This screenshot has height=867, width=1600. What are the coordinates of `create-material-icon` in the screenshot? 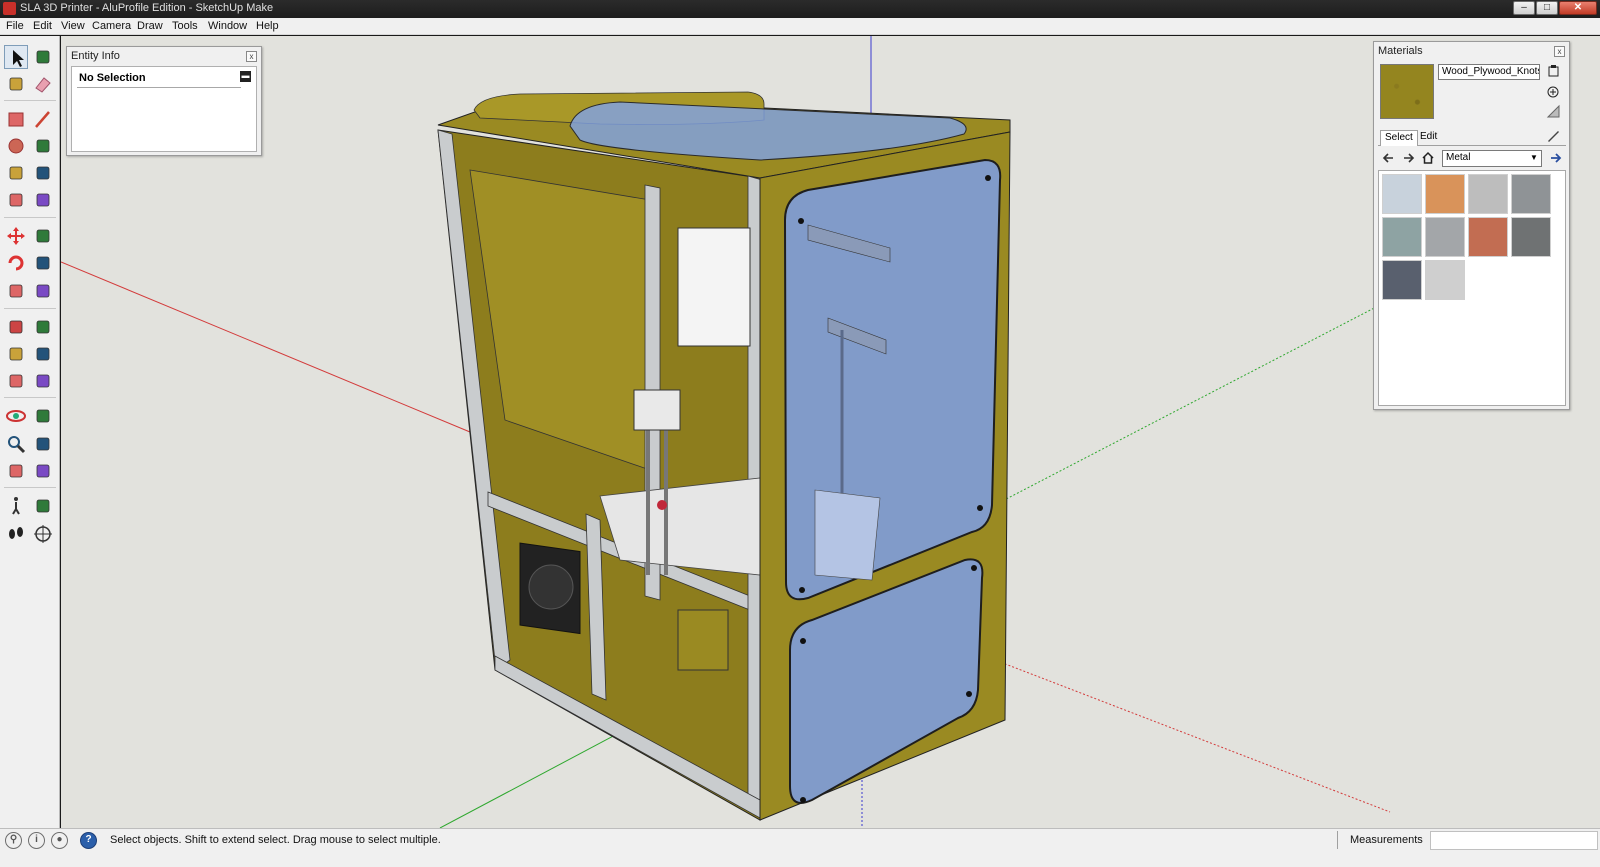 It's located at (1553, 91).